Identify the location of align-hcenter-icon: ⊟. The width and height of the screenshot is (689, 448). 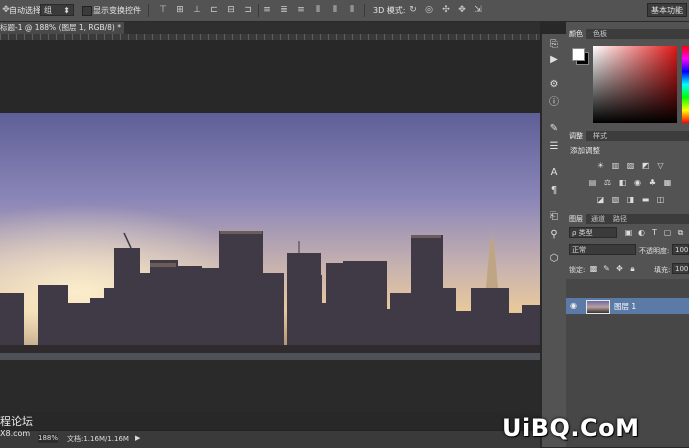
(231, 10).